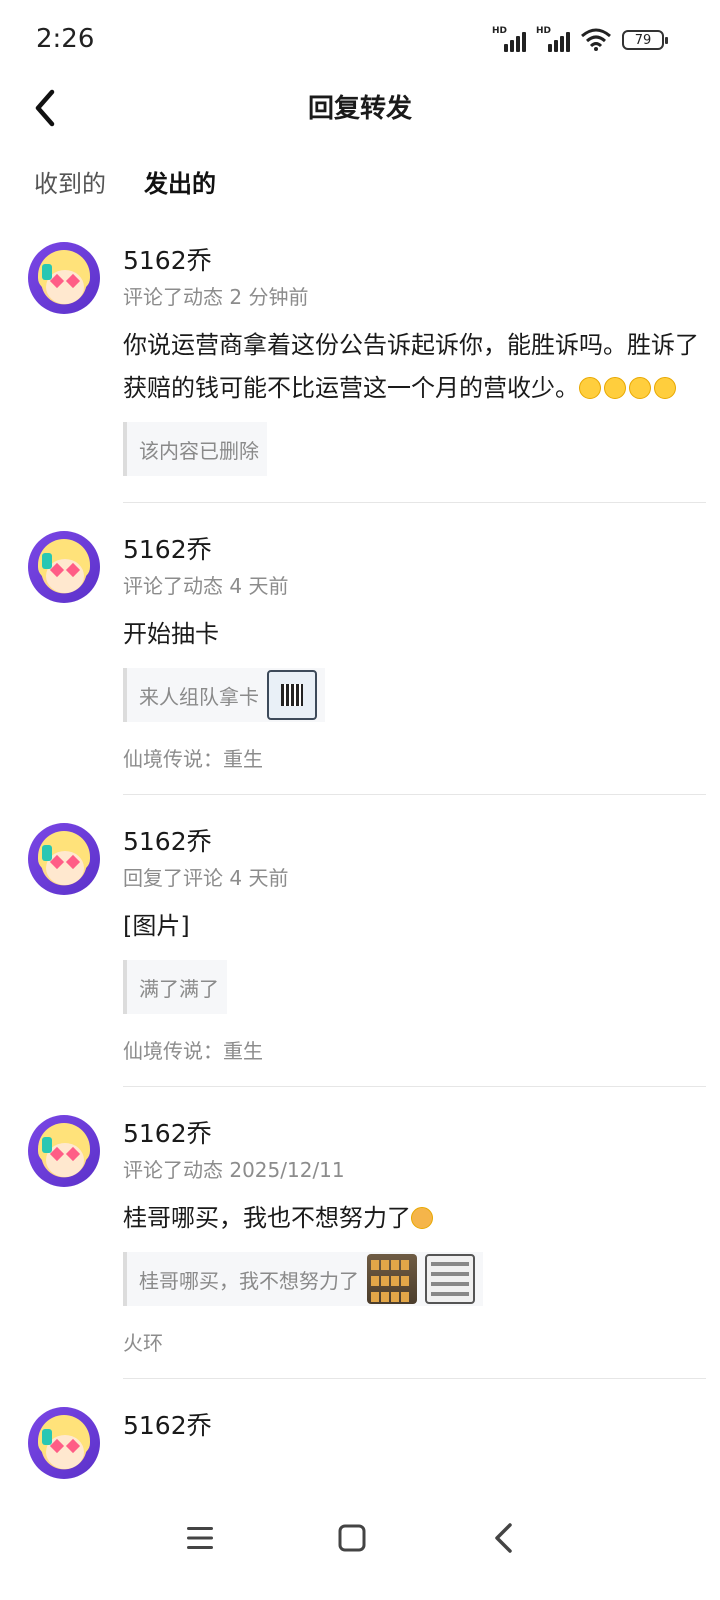 This screenshot has height=1600, width=720. Describe the element at coordinates (234, 1170) in the screenshot. I see `item-meta: 评论了动态 2025/12/11` at that location.